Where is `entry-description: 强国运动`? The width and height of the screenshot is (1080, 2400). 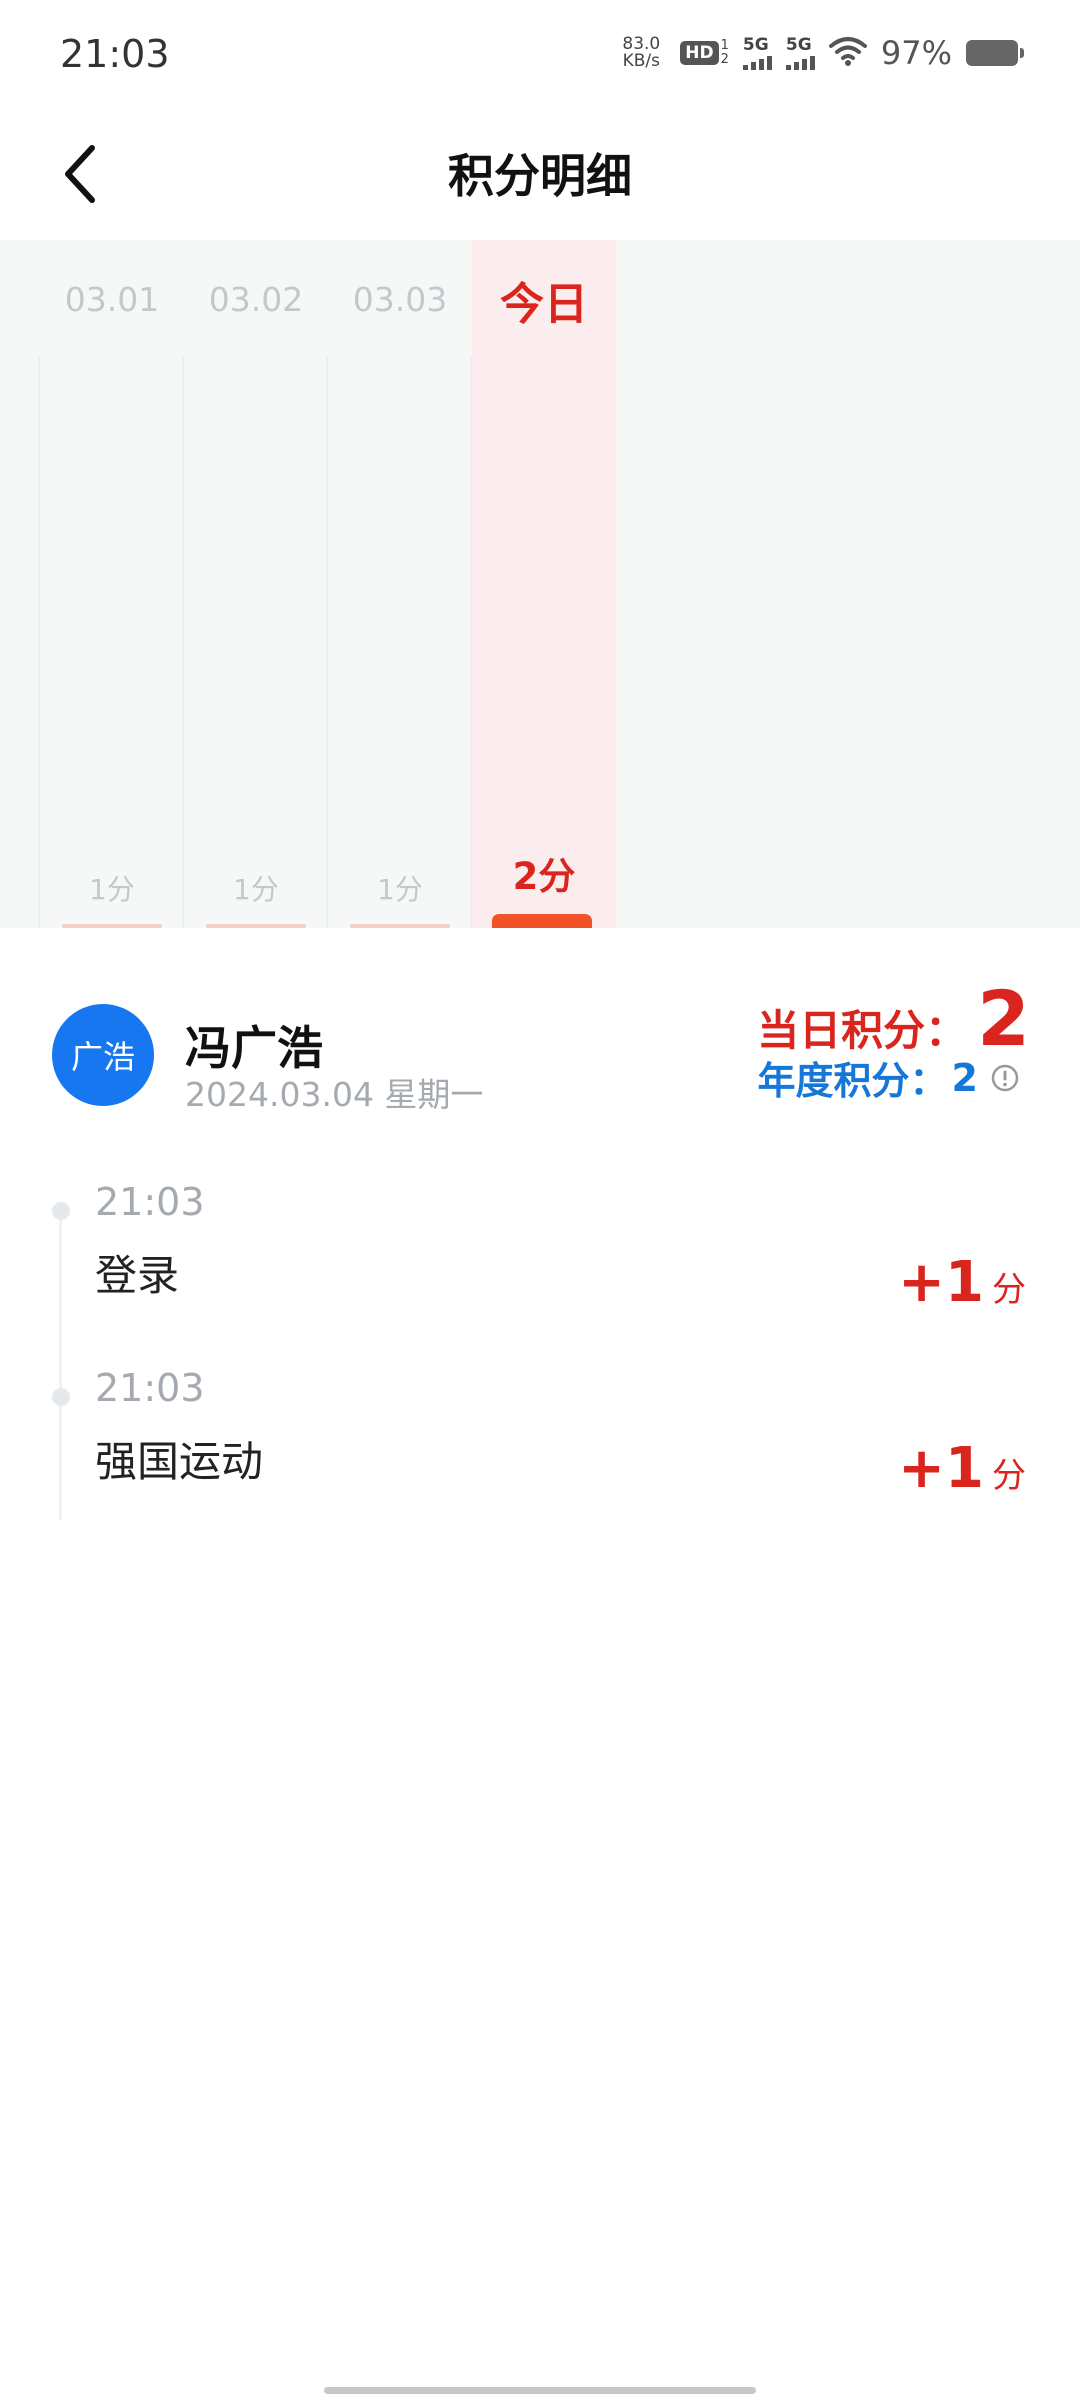
entry-description: 强国运动 is located at coordinates (179, 1461).